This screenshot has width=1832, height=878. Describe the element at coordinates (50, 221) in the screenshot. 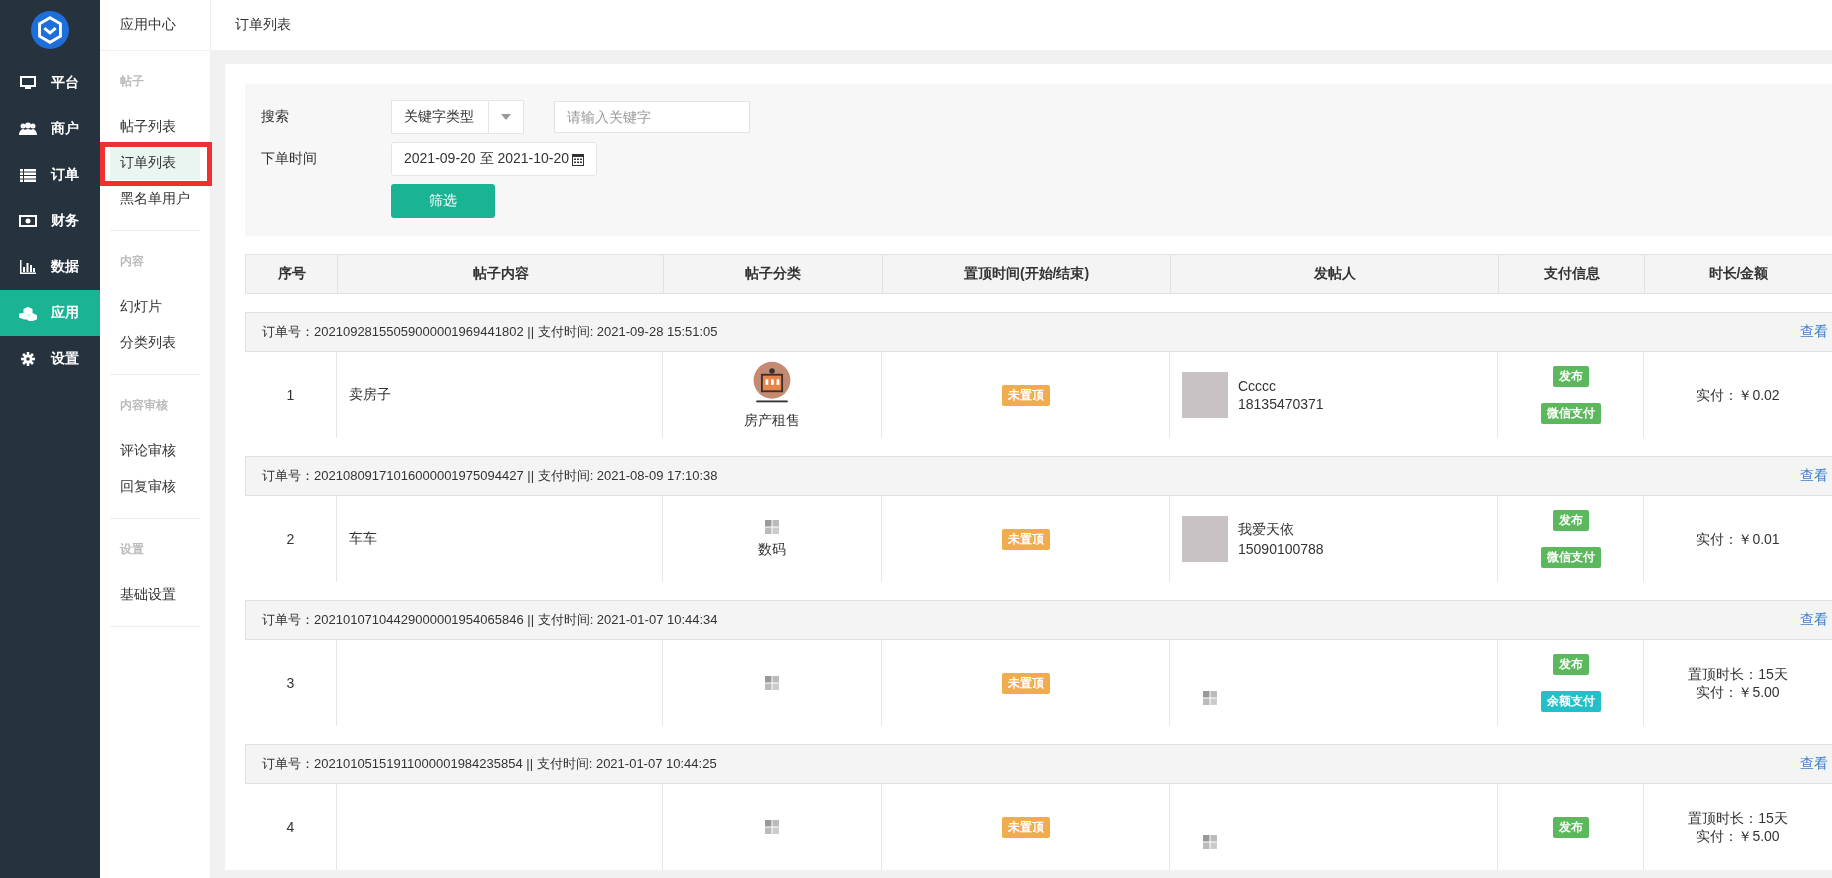

I see `main-nav-item: 财务` at that location.